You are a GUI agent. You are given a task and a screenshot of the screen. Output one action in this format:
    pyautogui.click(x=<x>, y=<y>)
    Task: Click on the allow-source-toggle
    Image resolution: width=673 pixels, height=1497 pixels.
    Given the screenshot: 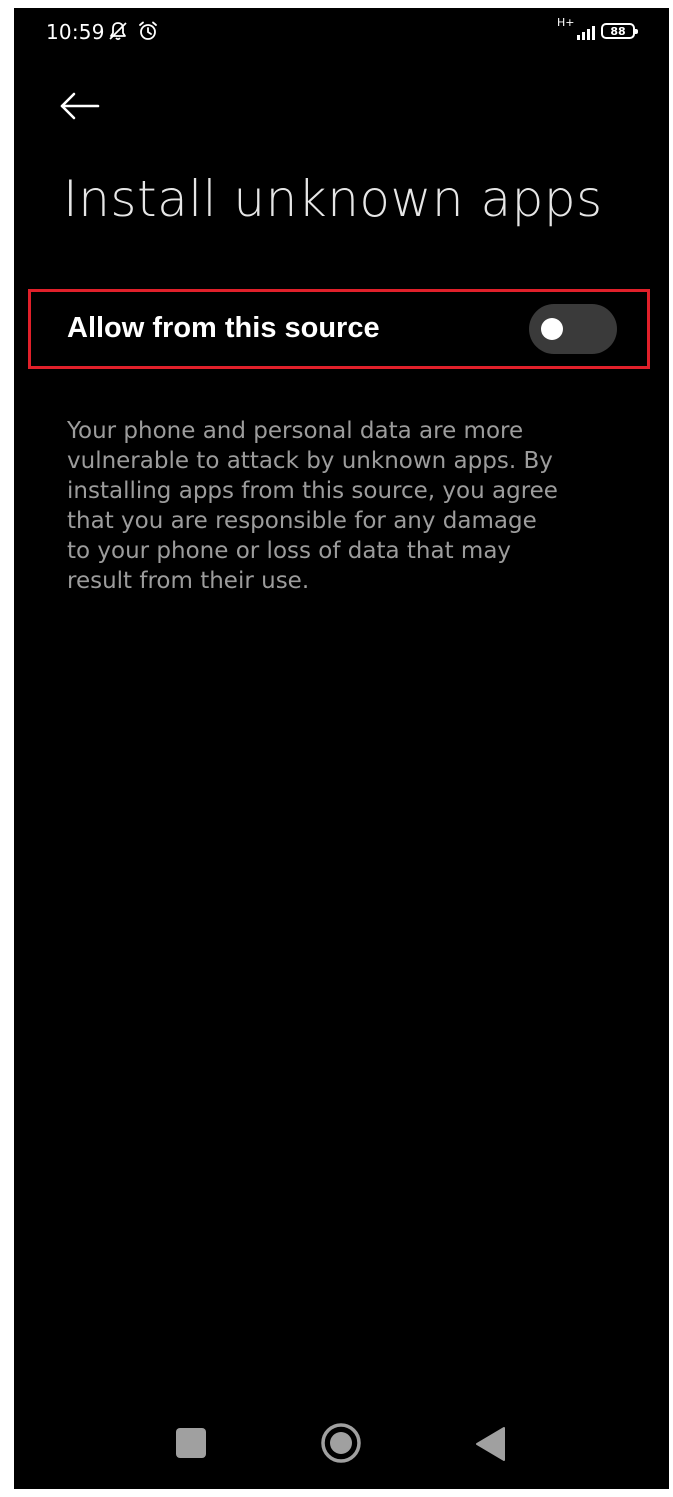 What is the action you would take?
    pyautogui.click(x=573, y=329)
    